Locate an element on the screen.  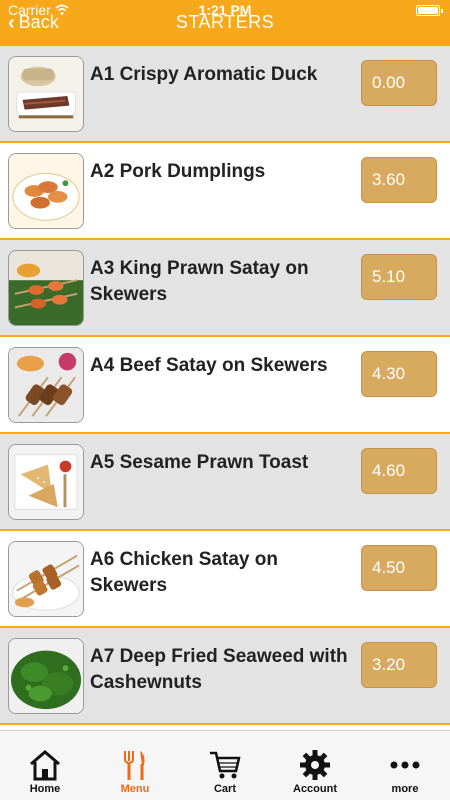
price-button: 0.00 is located at coordinates (399, 83).